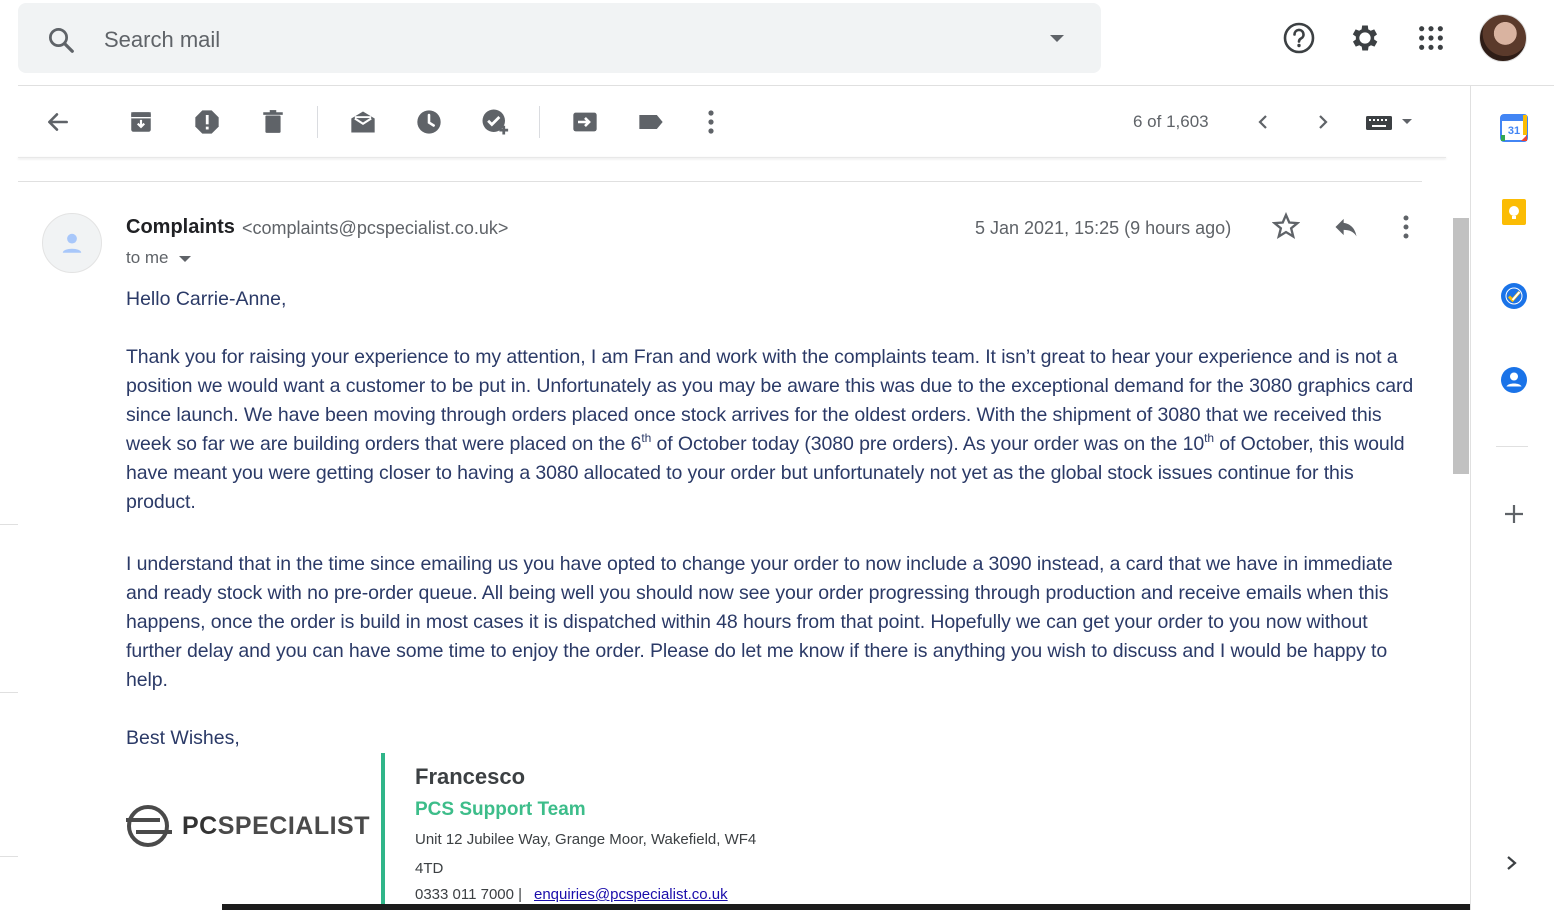 The width and height of the screenshot is (1554, 910). I want to click on signature-email-link: enquiries@pcspecialist.co.uk, so click(631, 894).